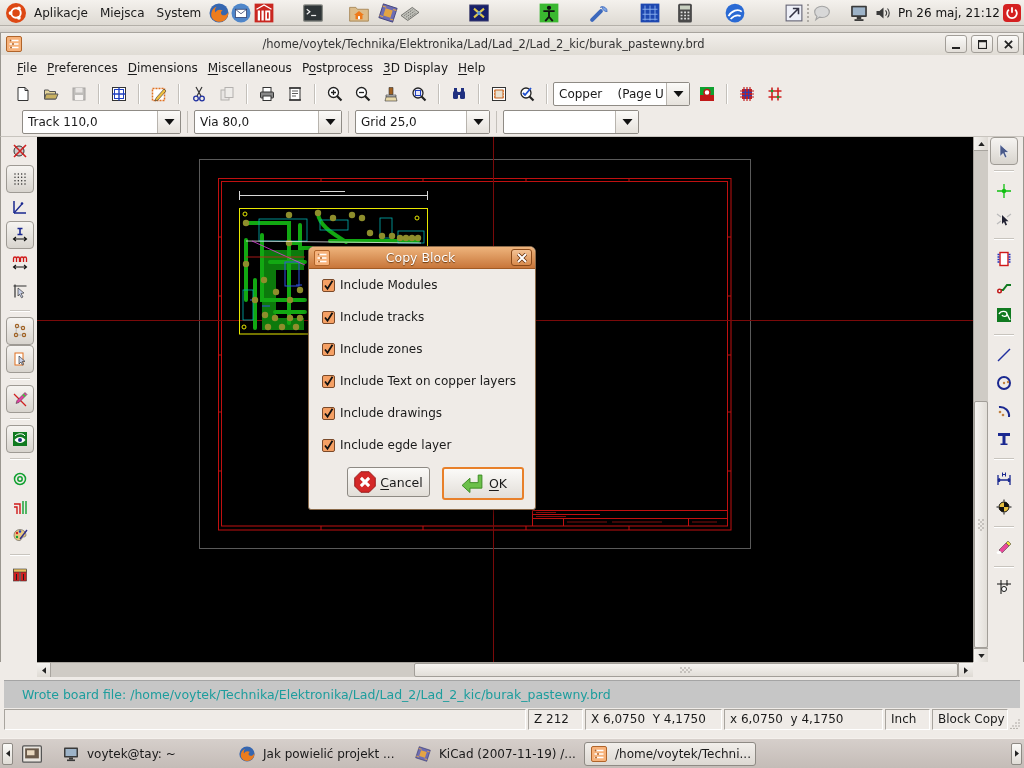 Image resolution: width=1024 pixels, height=768 pixels. What do you see at coordinates (982, 44) in the screenshot?
I see `maximize-button` at bounding box center [982, 44].